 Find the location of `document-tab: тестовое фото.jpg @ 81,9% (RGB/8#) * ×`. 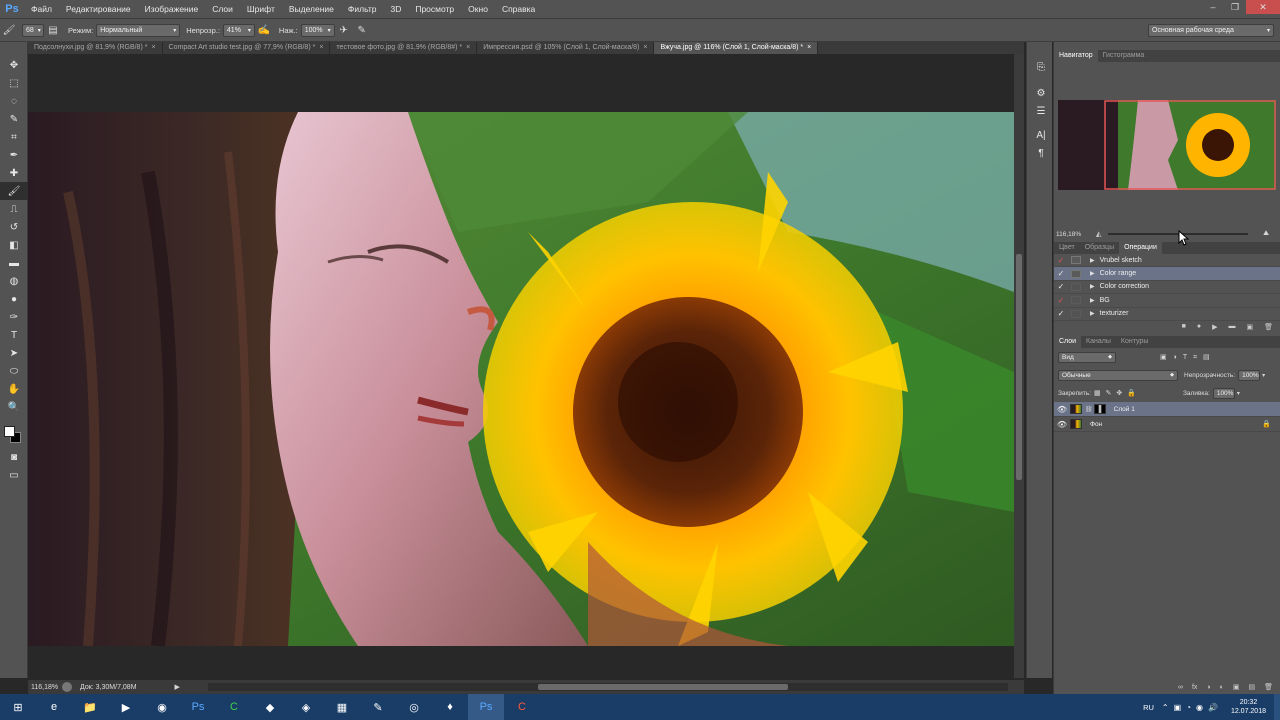

document-tab: тестовое фото.jpg @ 81,9% (RGB/8#) * × is located at coordinates (404, 48).